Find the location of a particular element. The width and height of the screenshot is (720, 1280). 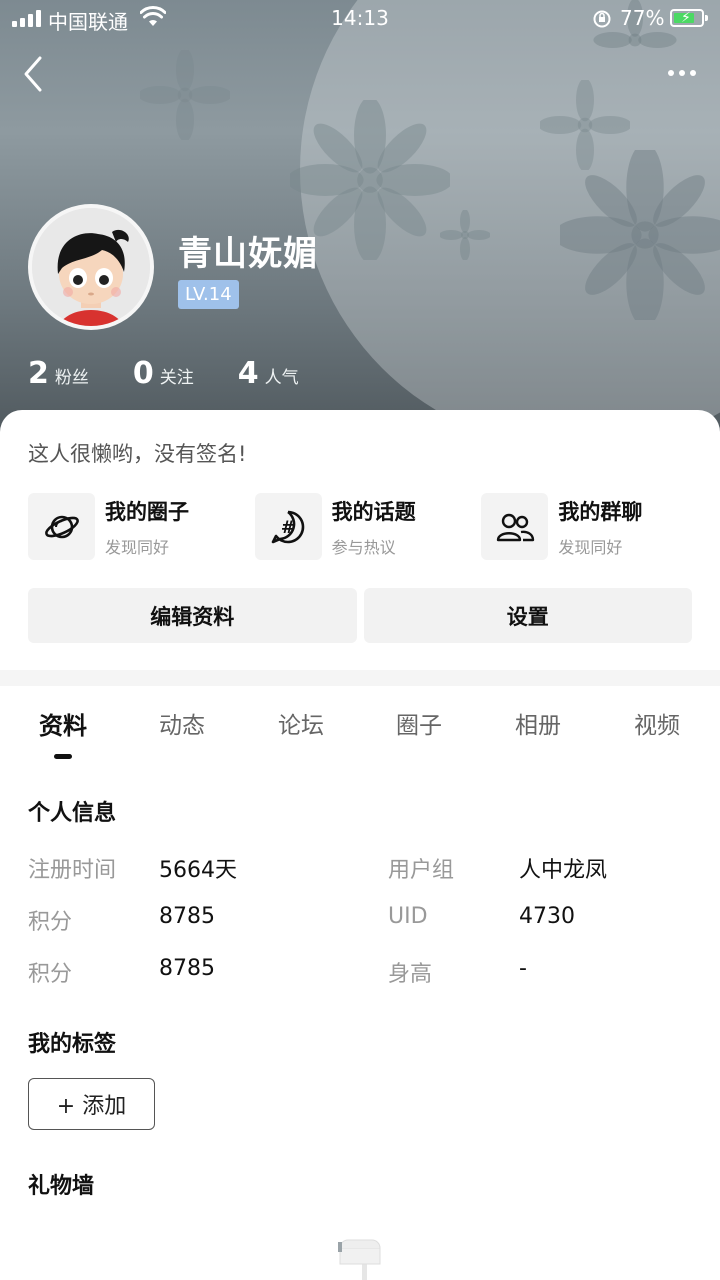

rotation-lock-icon is located at coordinates (602, 21).